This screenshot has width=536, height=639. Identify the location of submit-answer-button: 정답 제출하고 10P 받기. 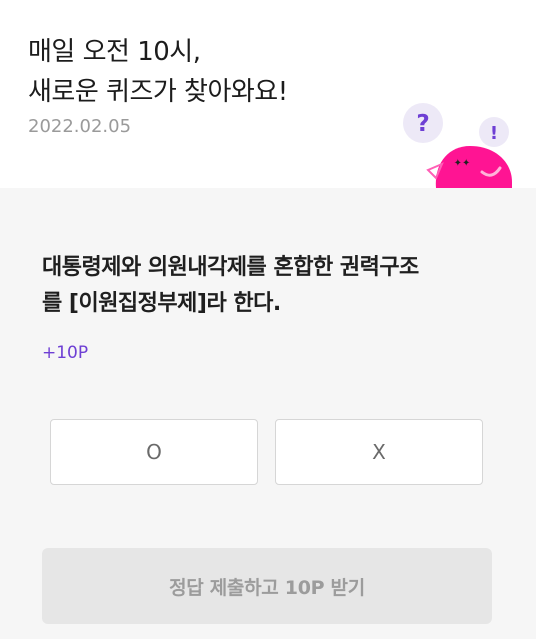
(267, 586).